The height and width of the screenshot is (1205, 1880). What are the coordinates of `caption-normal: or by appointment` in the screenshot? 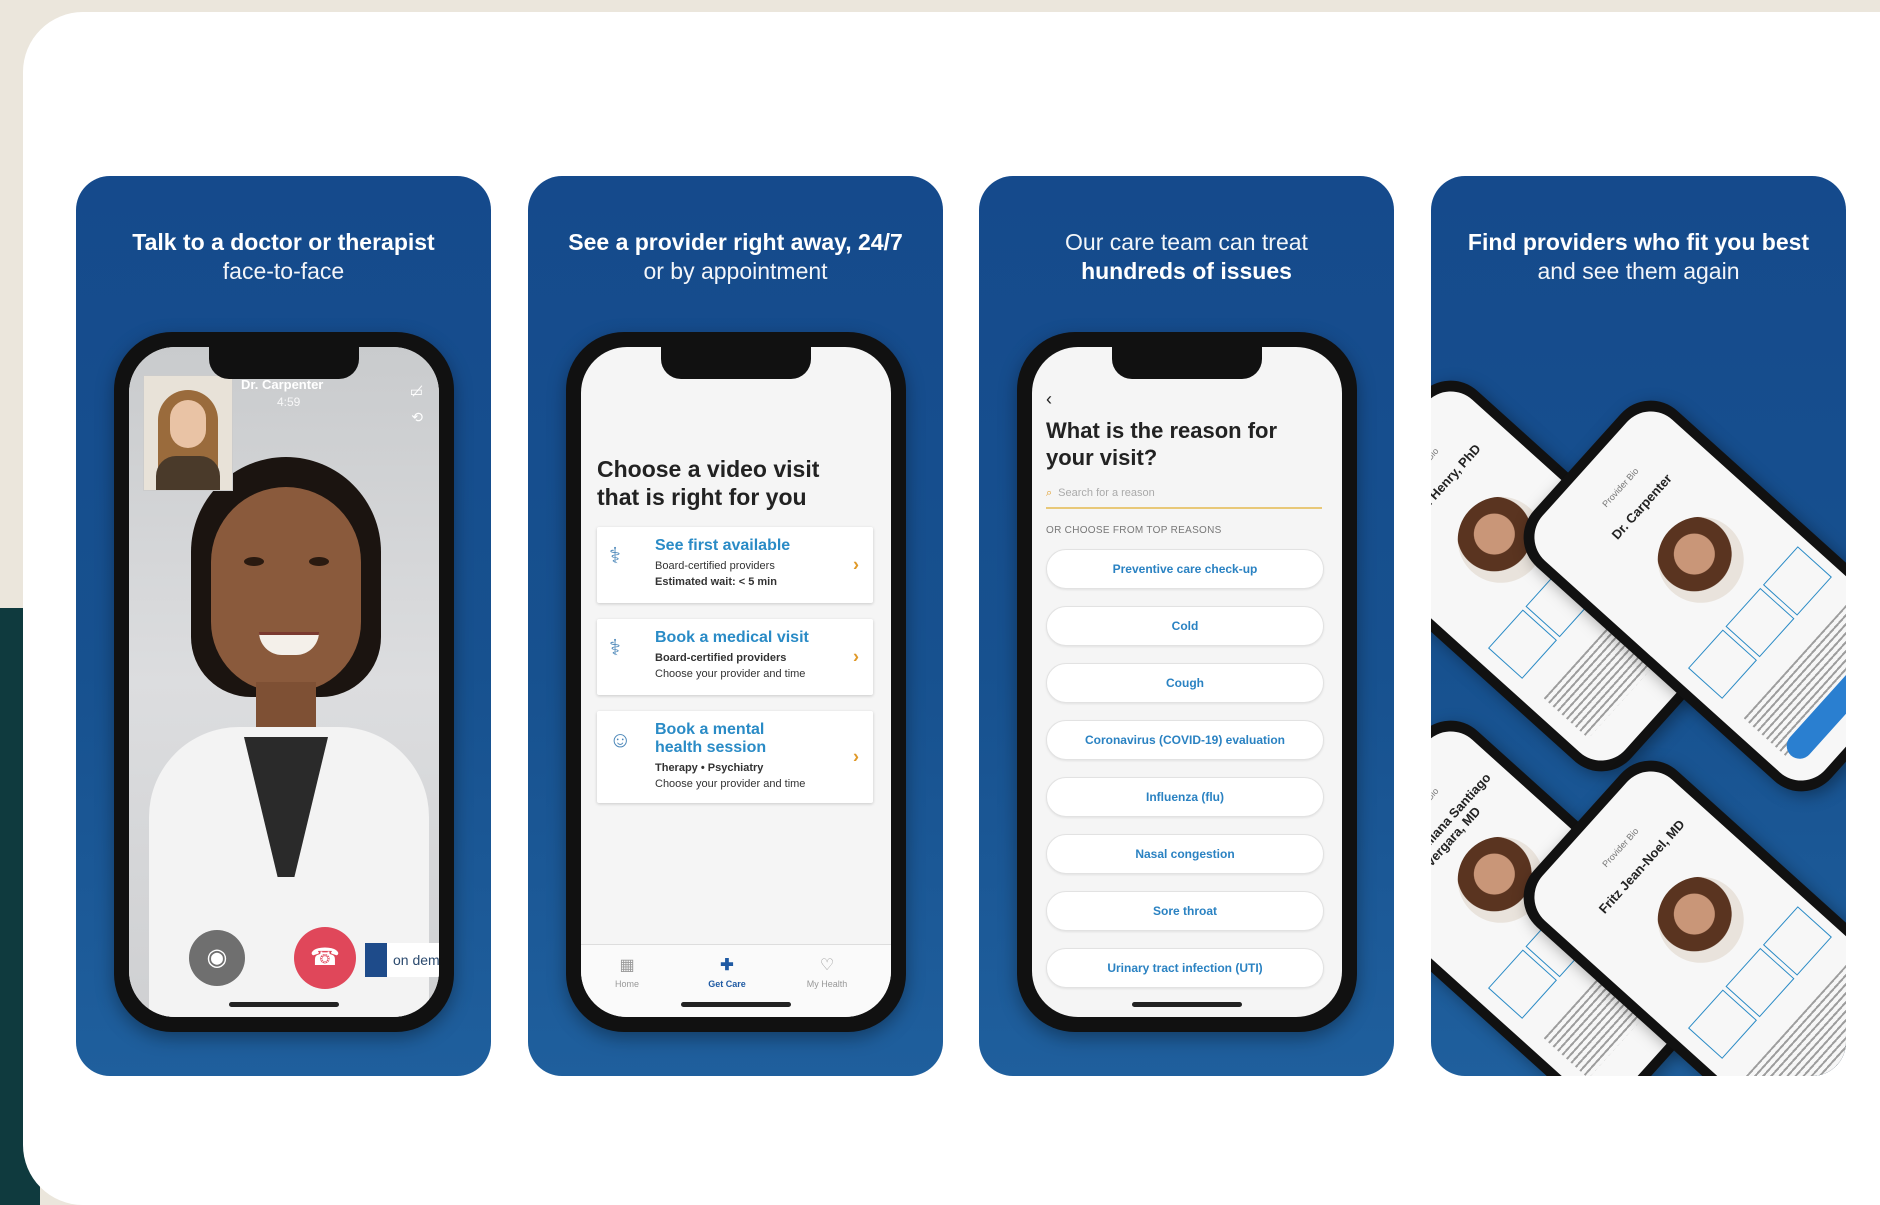 It's located at (735, 271).